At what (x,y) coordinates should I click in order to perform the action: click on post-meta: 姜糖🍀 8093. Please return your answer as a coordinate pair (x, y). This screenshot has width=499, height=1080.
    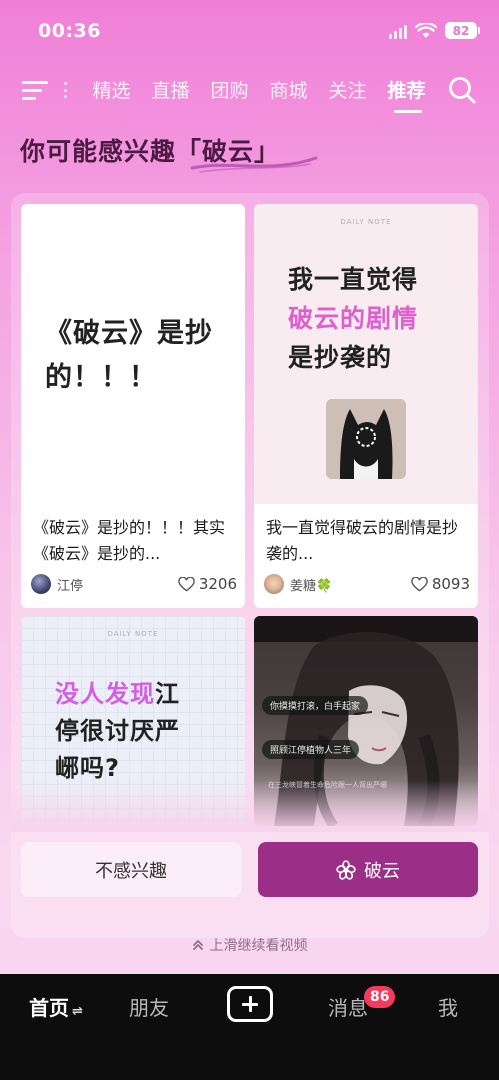
    Looking at the image, I should click on (367, 584).